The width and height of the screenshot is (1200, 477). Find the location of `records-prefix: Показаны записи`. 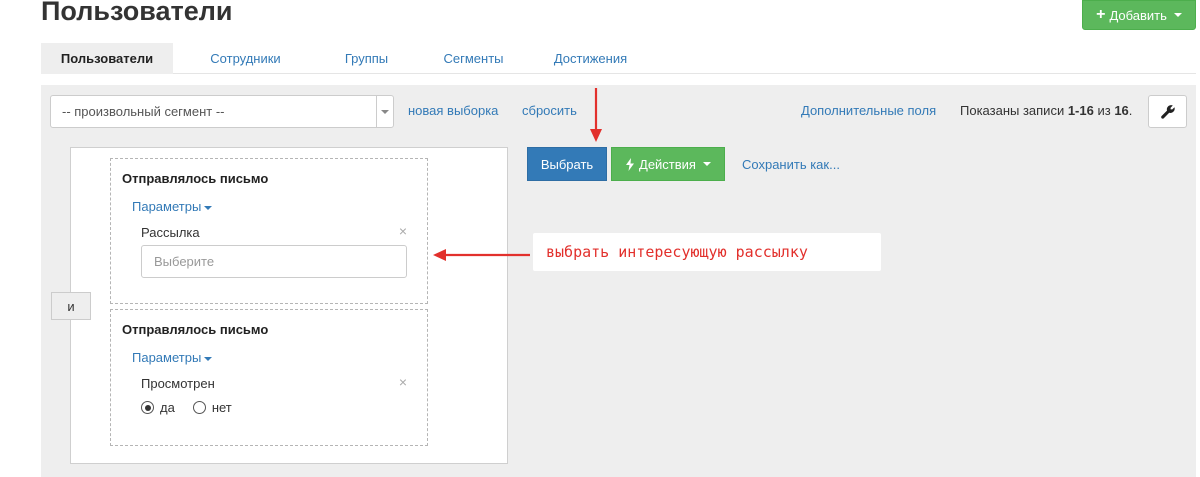

records-prefix: Показаны записи is located at coordinates (1014, 110).